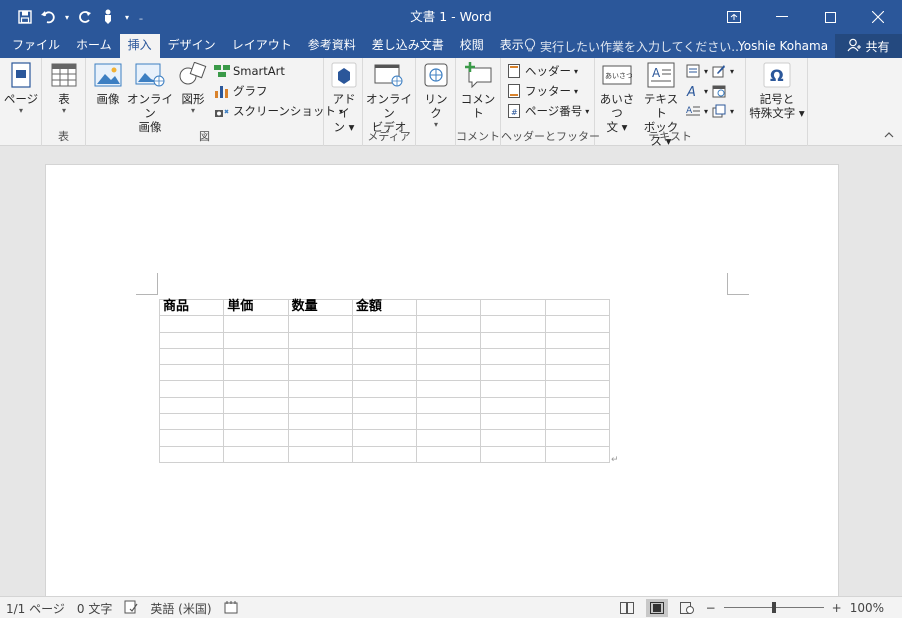 The image size is (902, 618). I want to click on table-cell: 商品, so click(191, 307).